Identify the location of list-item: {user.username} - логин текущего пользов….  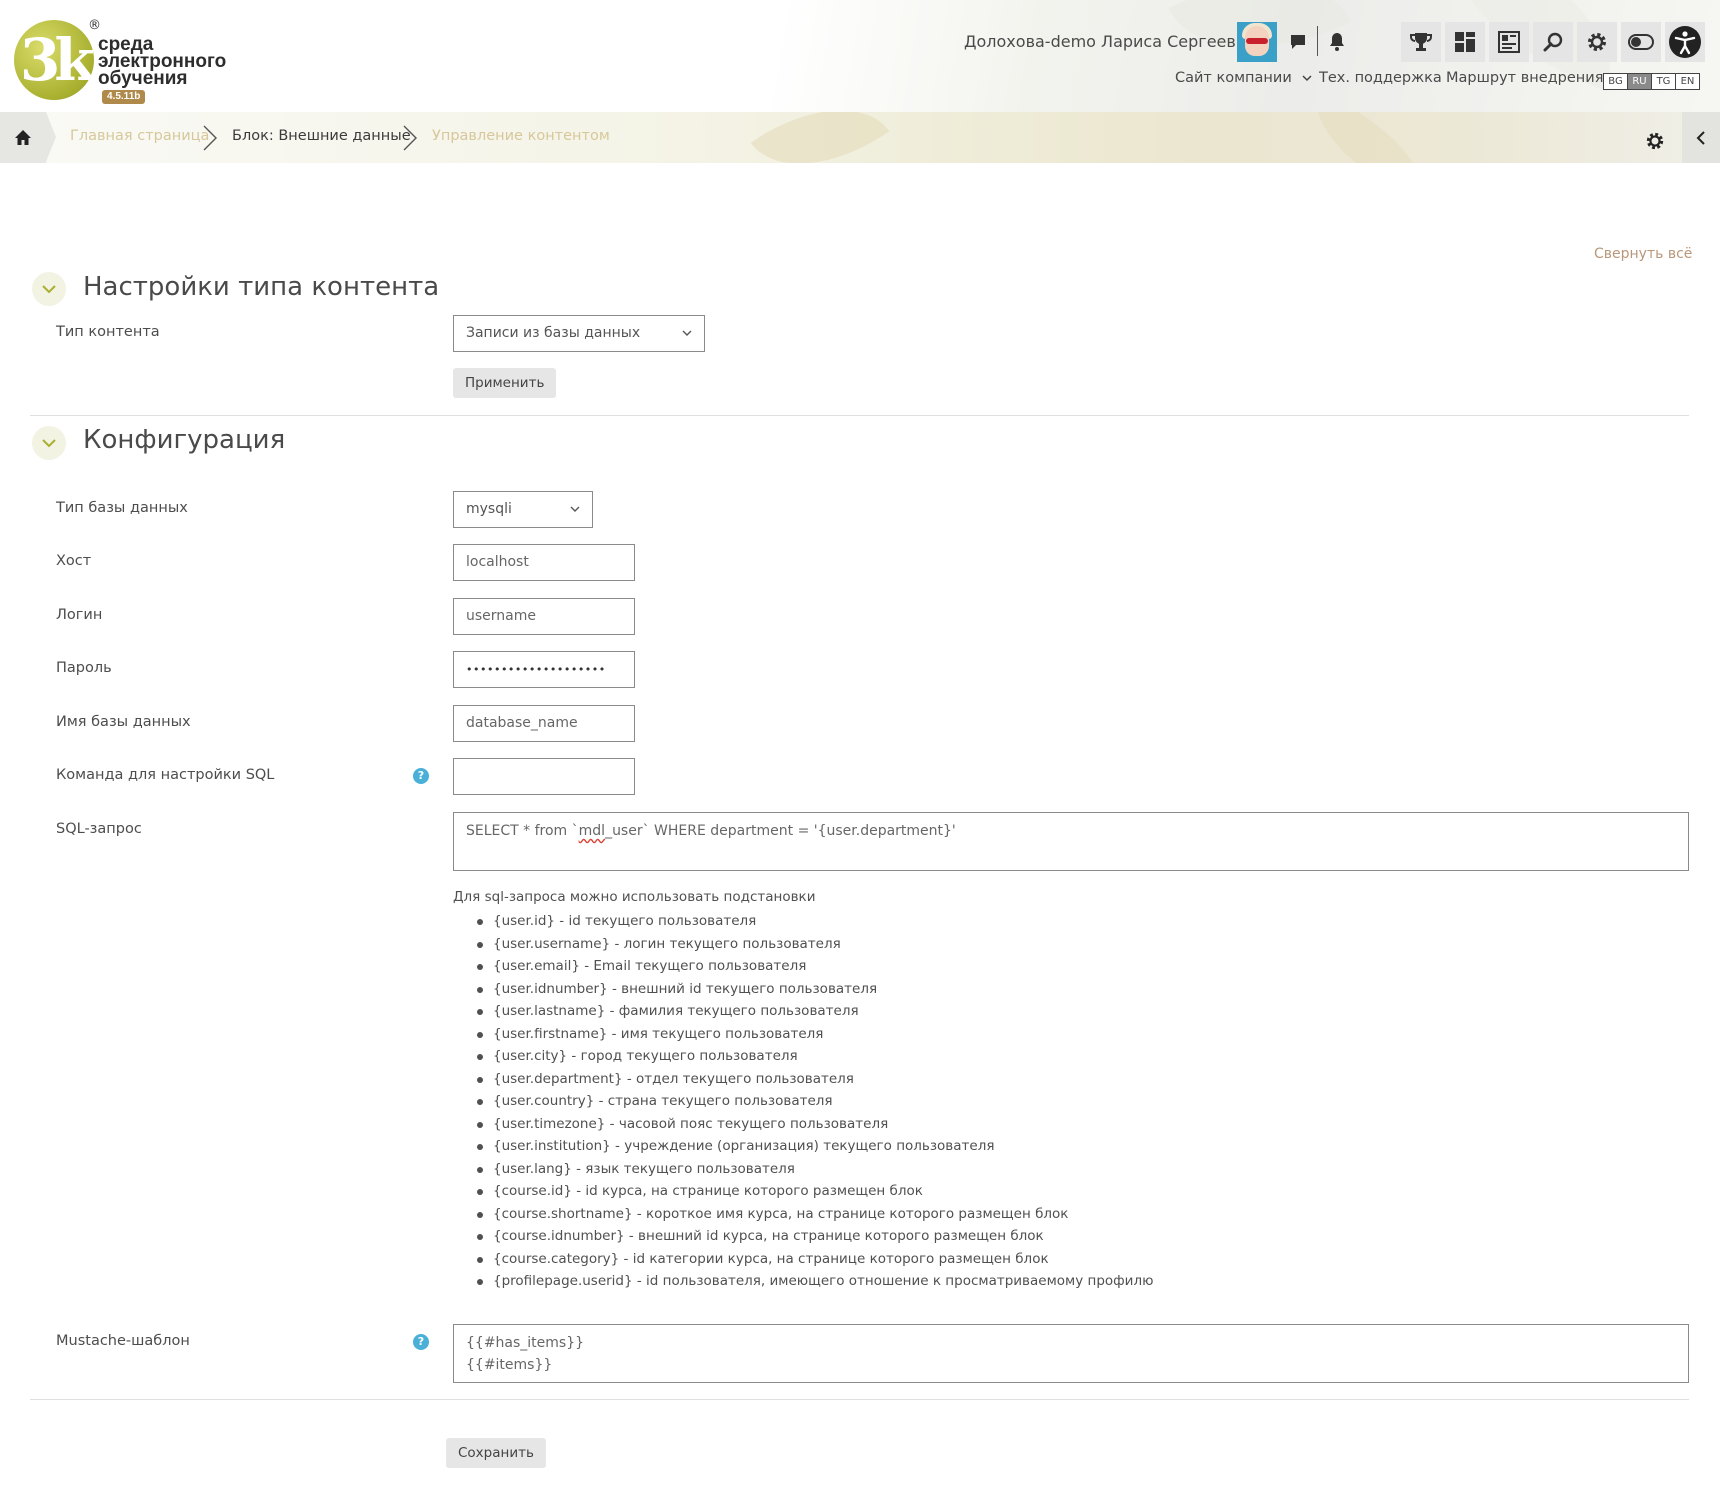
(814, 944).